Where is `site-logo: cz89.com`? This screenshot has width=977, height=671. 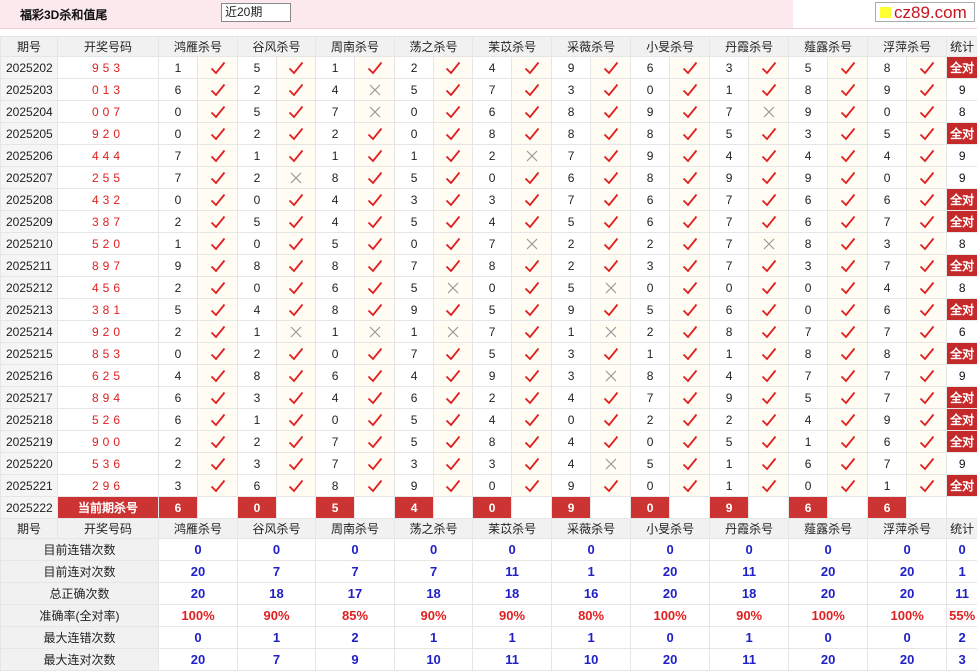
site-logo: cz89.com is located at coordinates (925, 12).